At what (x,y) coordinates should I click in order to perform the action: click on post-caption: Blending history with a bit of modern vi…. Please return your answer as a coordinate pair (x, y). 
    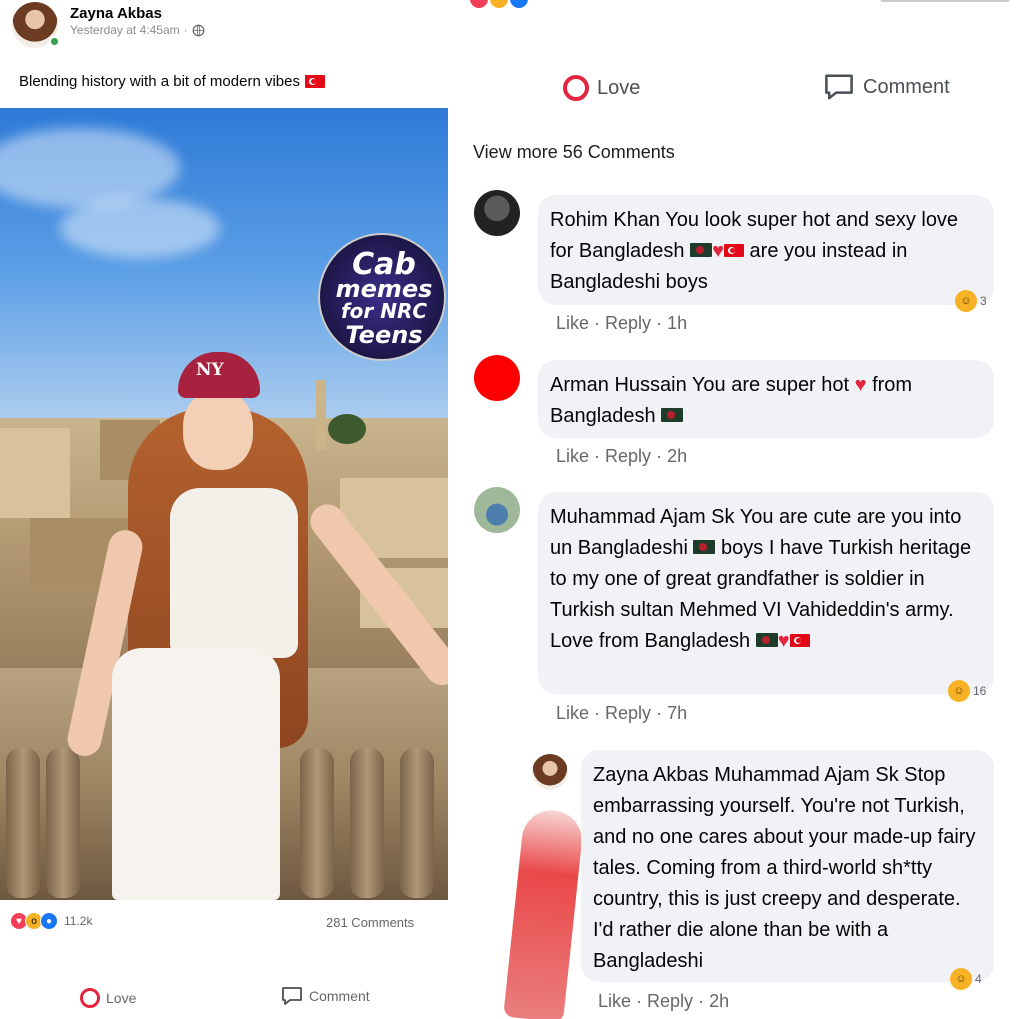
    Looking at the image, I should click on (172, 81).